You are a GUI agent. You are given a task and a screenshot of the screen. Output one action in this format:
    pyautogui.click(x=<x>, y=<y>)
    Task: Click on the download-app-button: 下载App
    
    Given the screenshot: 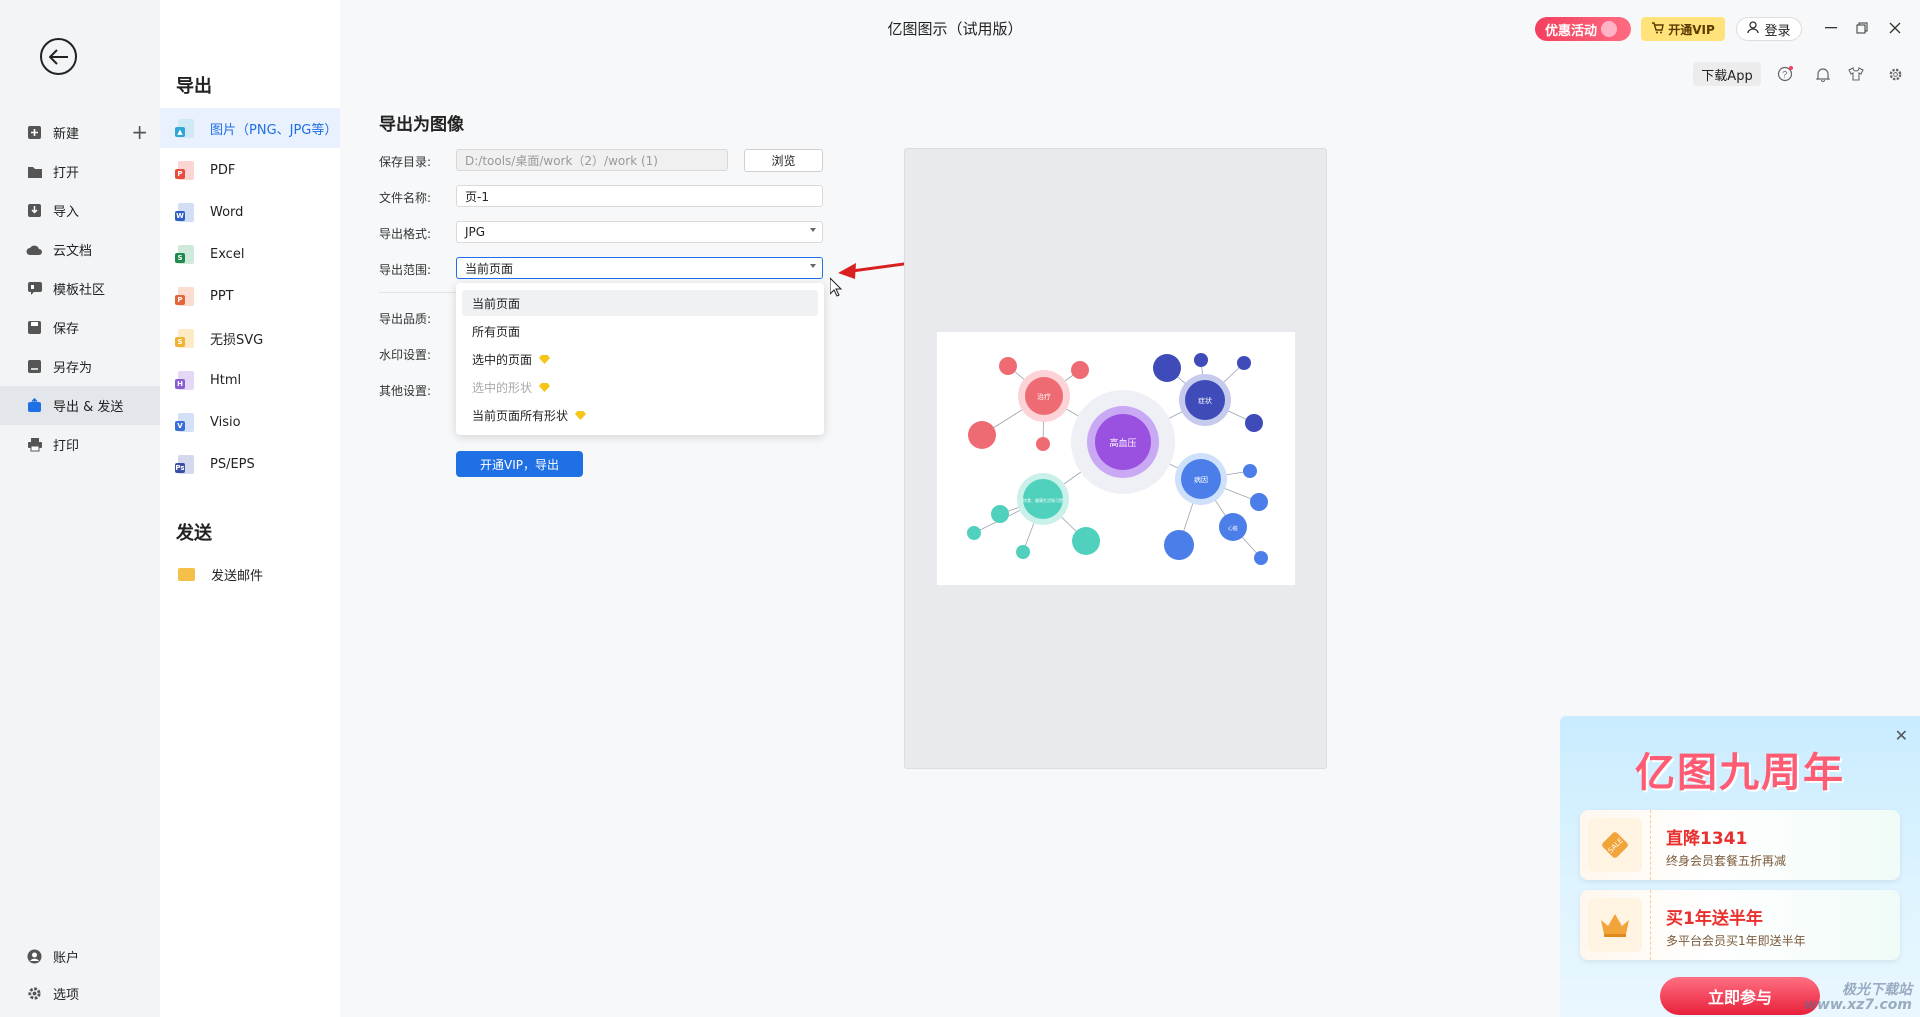 What is the action you would take?
    pyautogui.click(x=1727, y=74)
    